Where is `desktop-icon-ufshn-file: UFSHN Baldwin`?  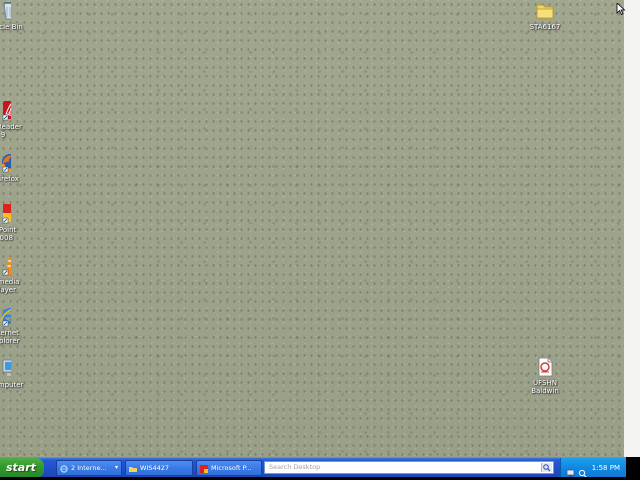 desktop-icon-ufshn-file: UFSHN Baldwin is located at coordinates (545, 375).